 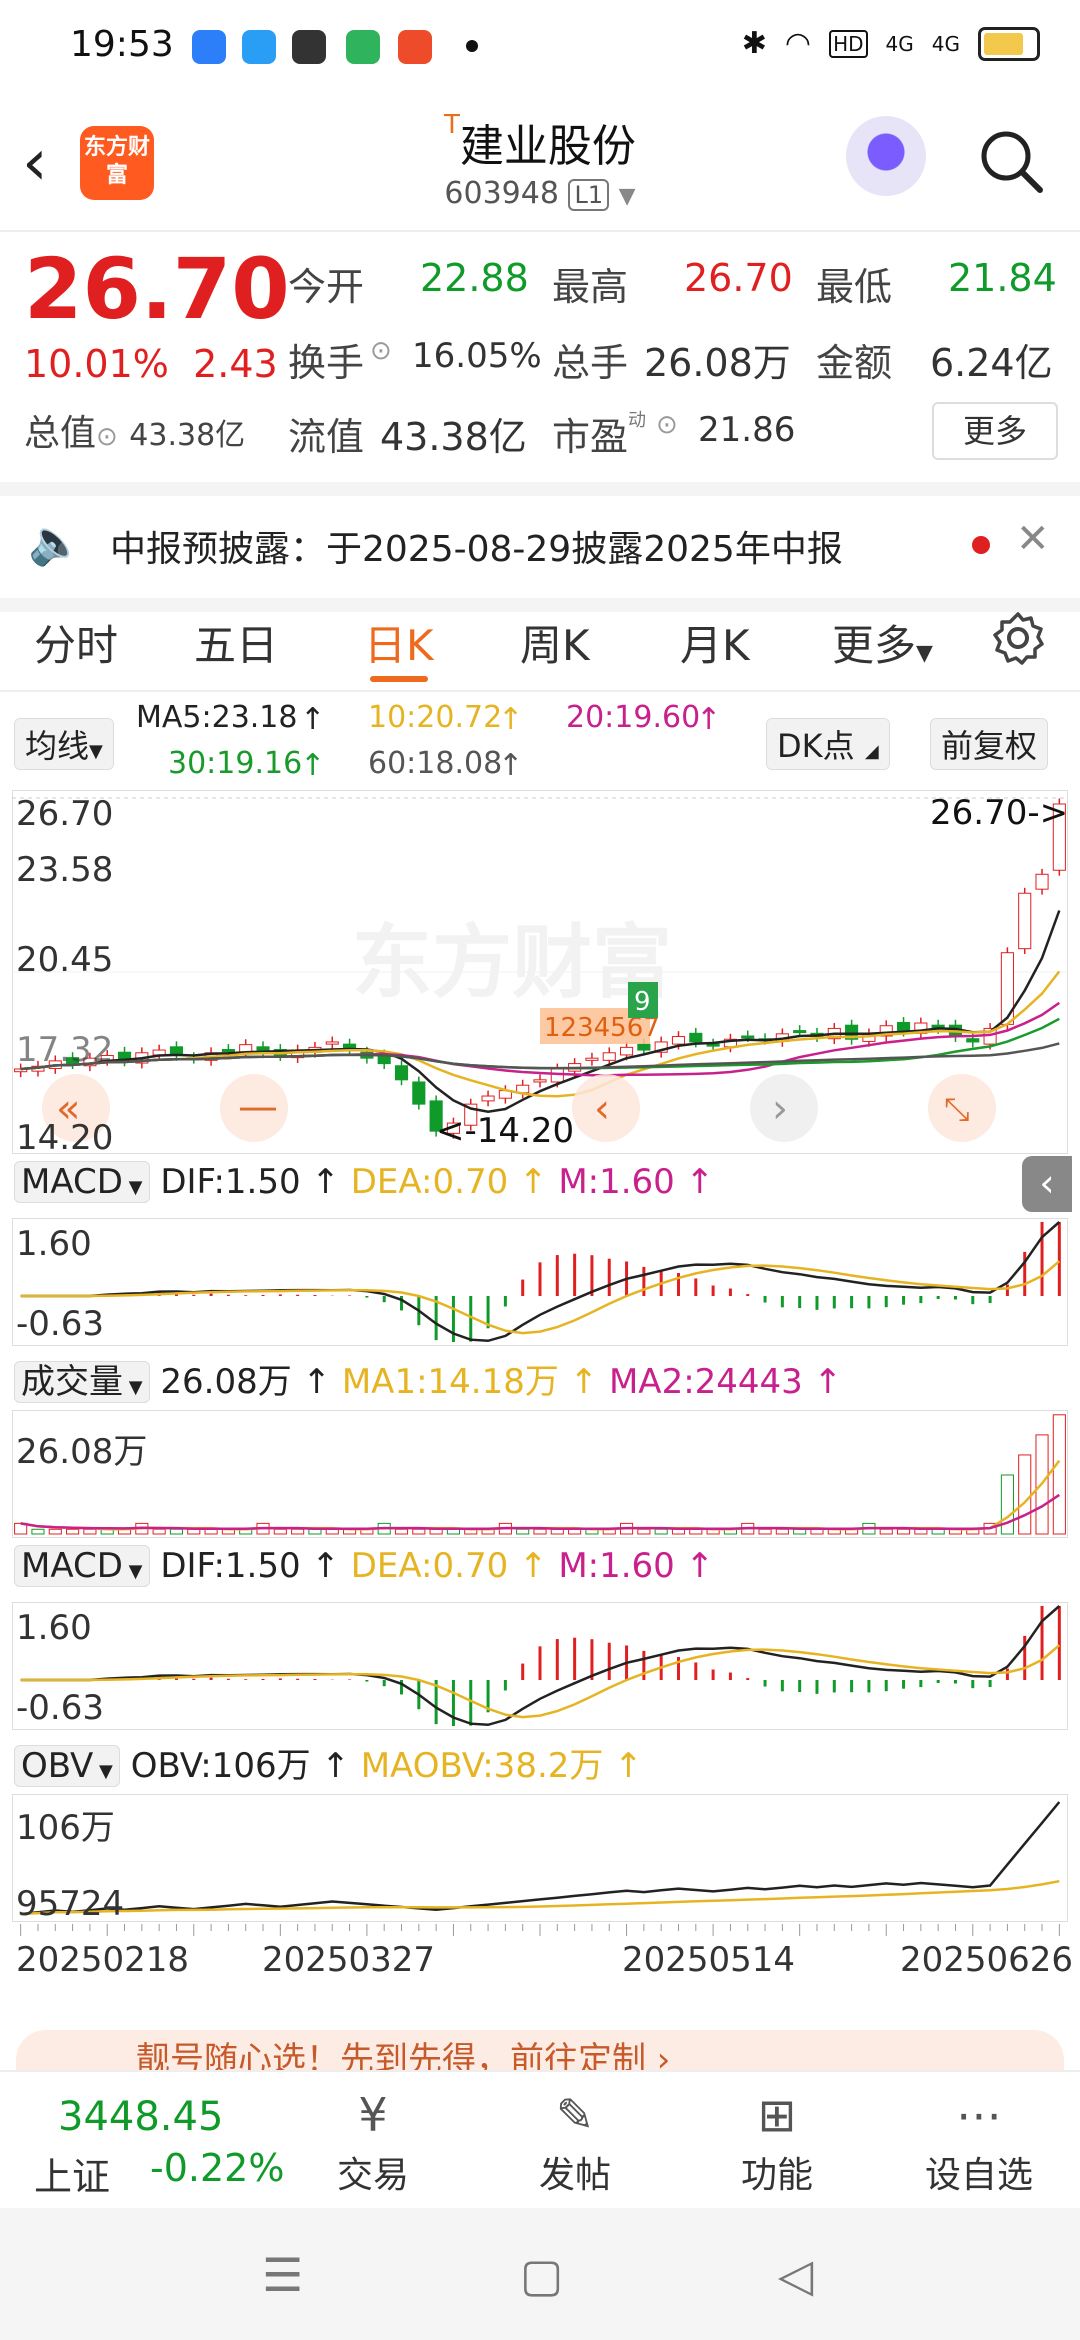 What do you see at coordinates (995, 431) in the screenshot?
I see `more-button: 更多` at bounding box center [995, 431].